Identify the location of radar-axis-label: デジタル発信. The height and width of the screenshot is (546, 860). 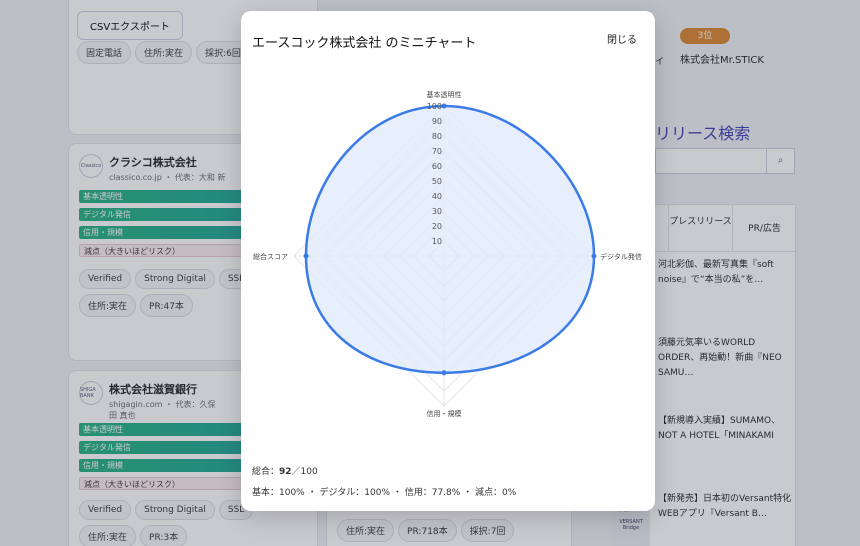
(621, 256).